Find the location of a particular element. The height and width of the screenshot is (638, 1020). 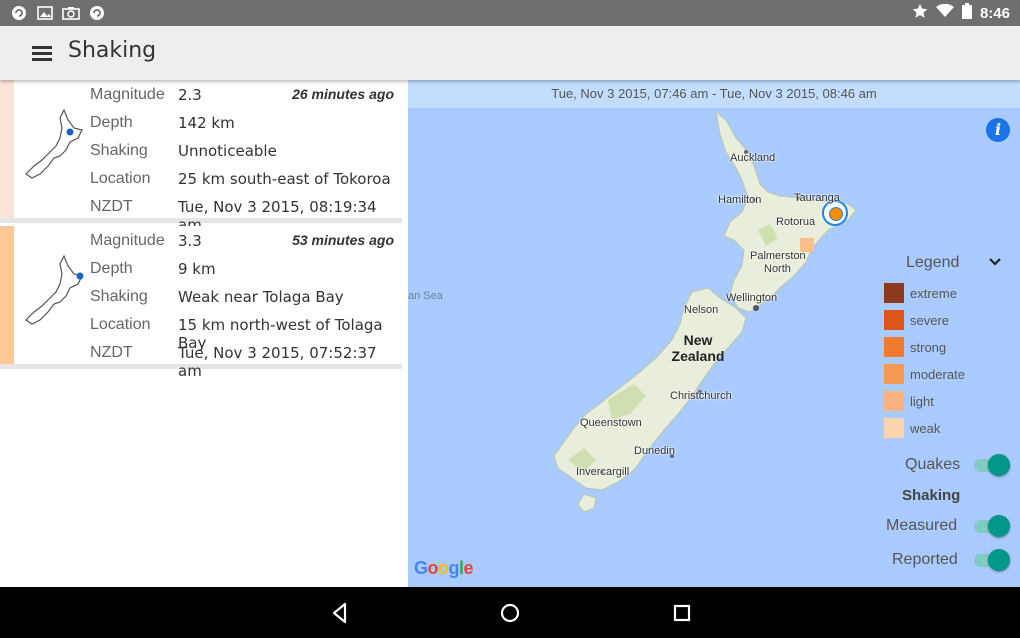

camera-icon is located at coordinates (71, 13).